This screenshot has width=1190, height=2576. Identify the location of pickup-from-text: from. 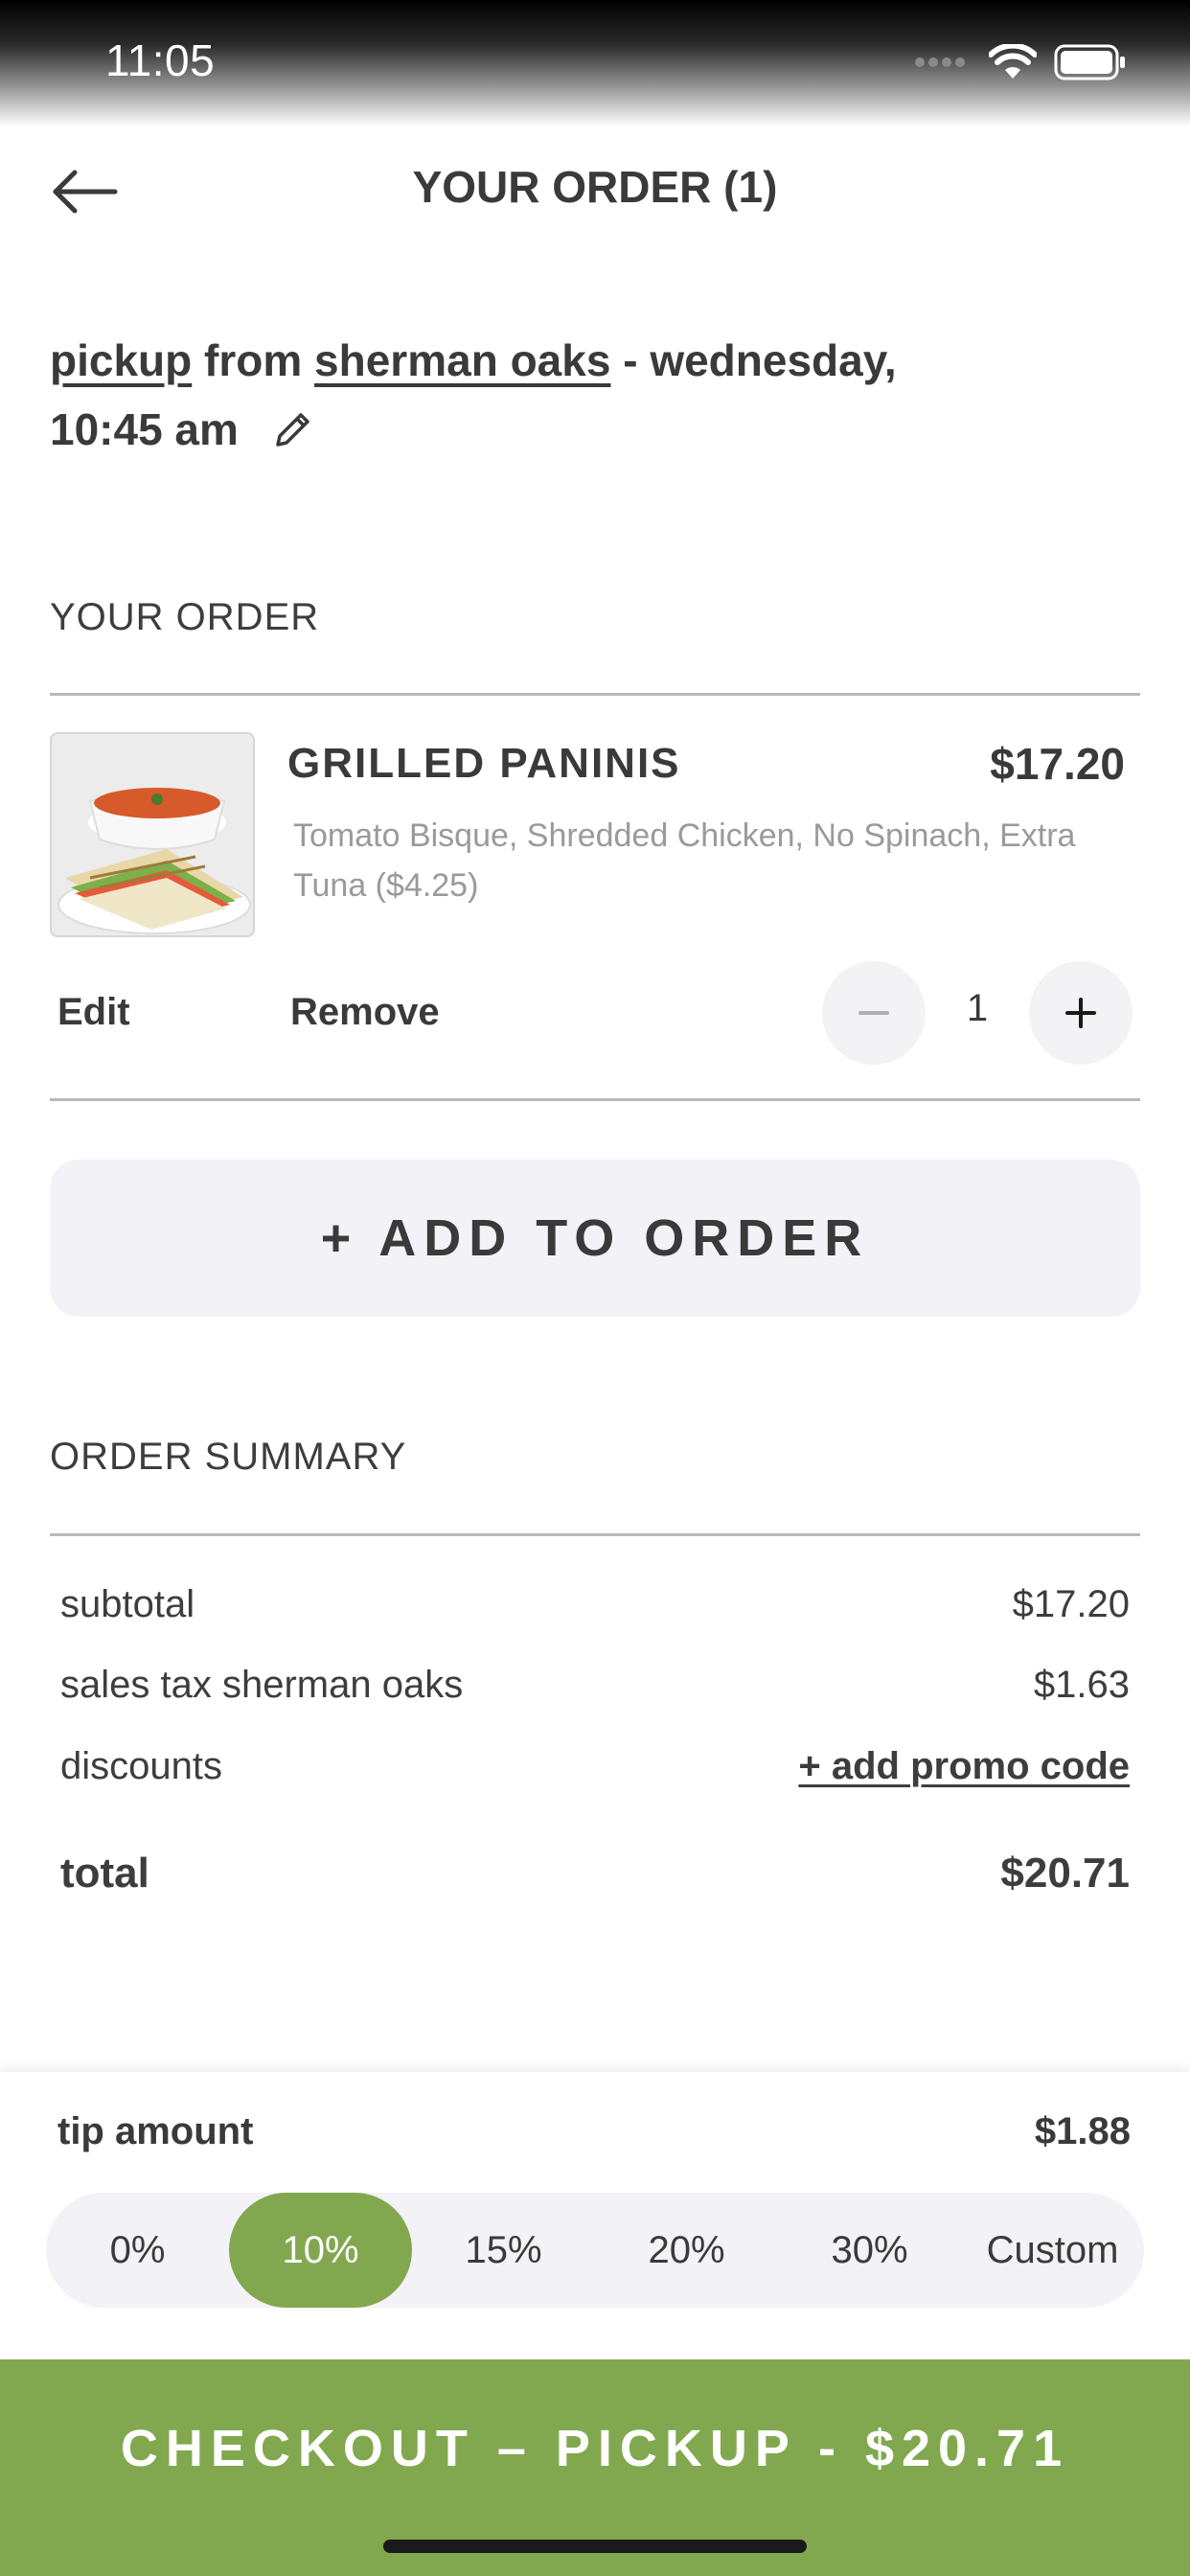
(254, 360).